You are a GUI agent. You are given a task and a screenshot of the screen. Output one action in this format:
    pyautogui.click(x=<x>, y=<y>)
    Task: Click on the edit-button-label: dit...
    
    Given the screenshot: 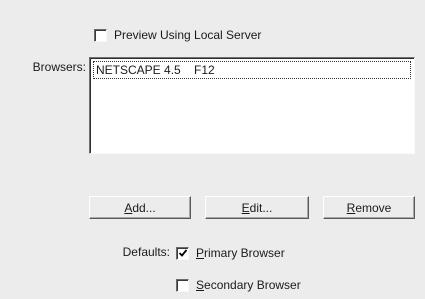 What is the action you would take?
    pyautogui.click(x=261, y=207)
    